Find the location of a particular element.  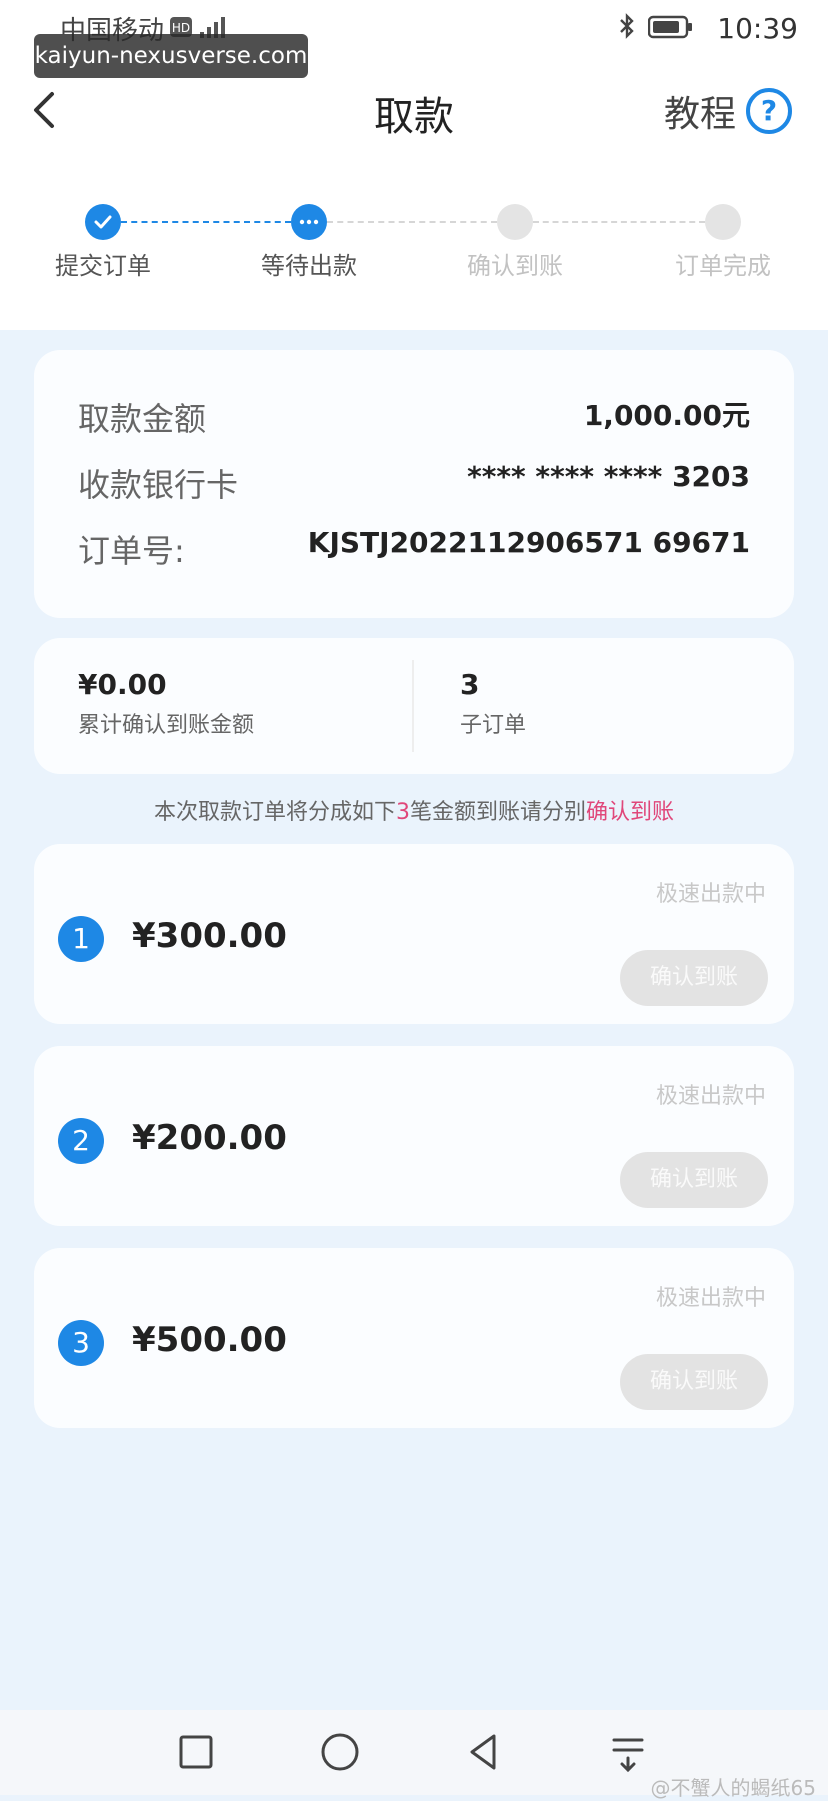

confirmed-amount-label: 累计确认到账金额 is located at coordinates (166, 725).